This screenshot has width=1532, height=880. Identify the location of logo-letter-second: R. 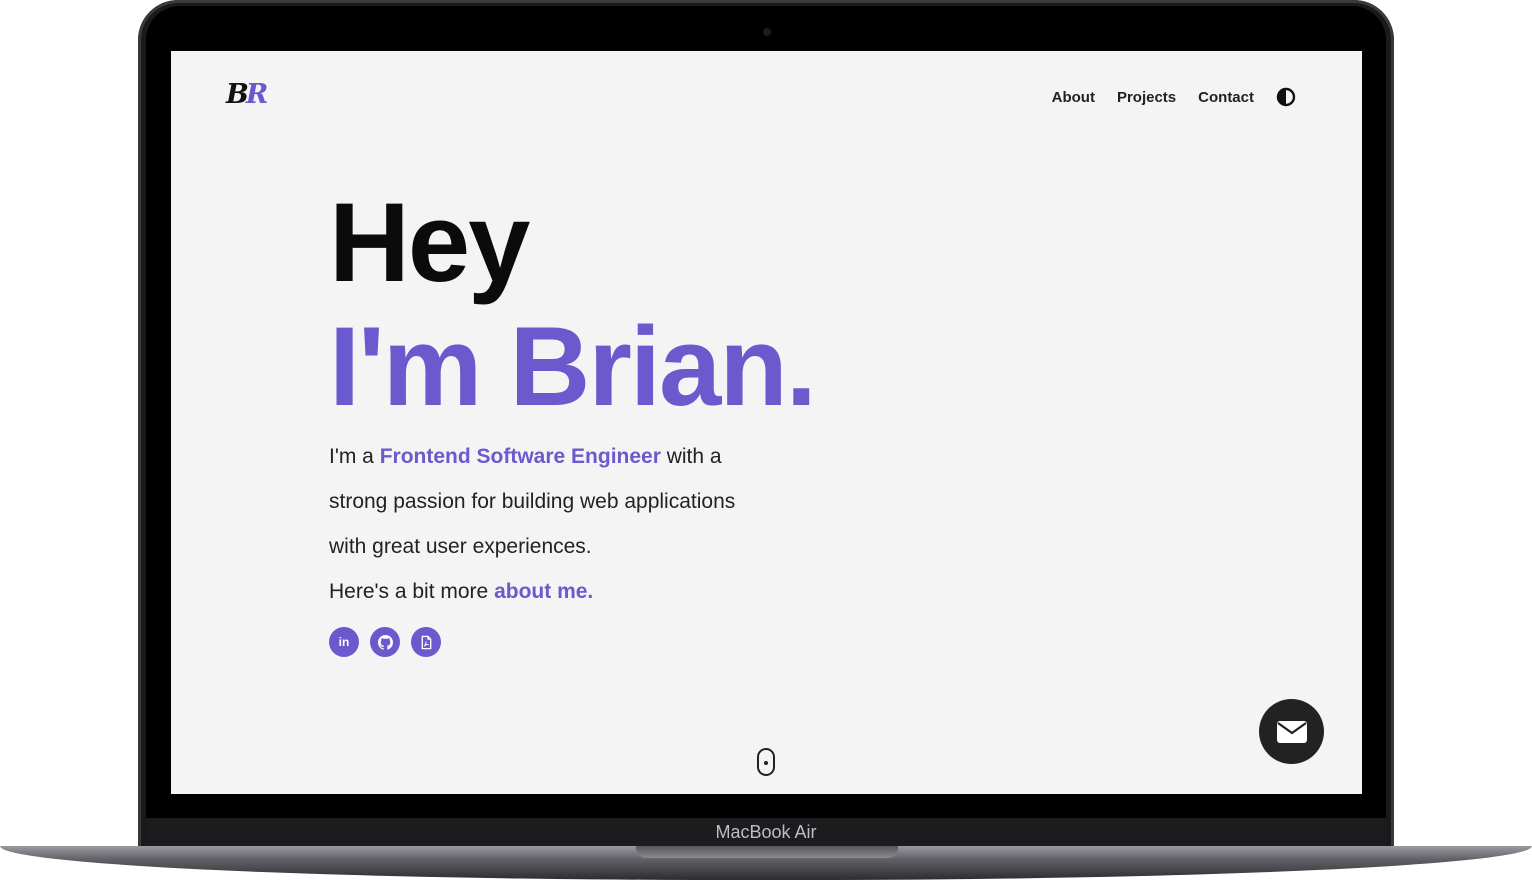
(257, 94).